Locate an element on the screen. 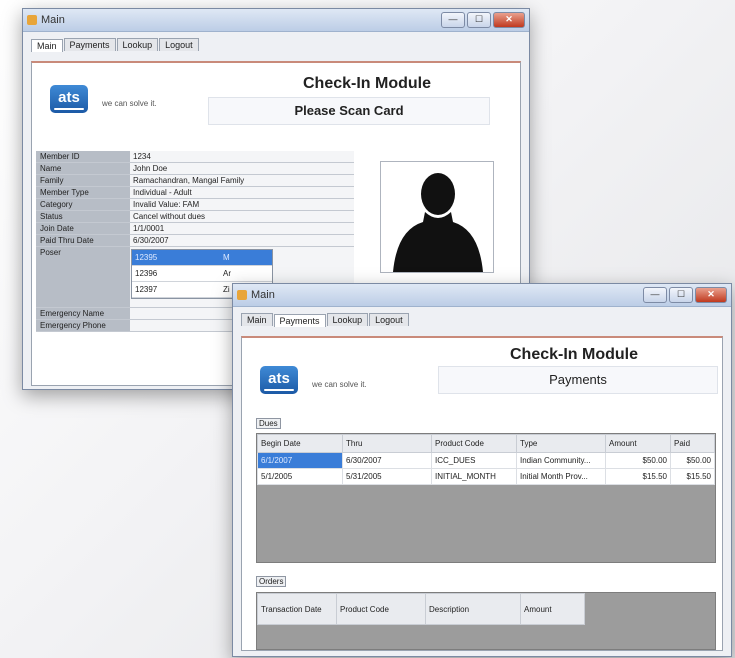  poser-id: 12397 is located at coordinates (146, 289).